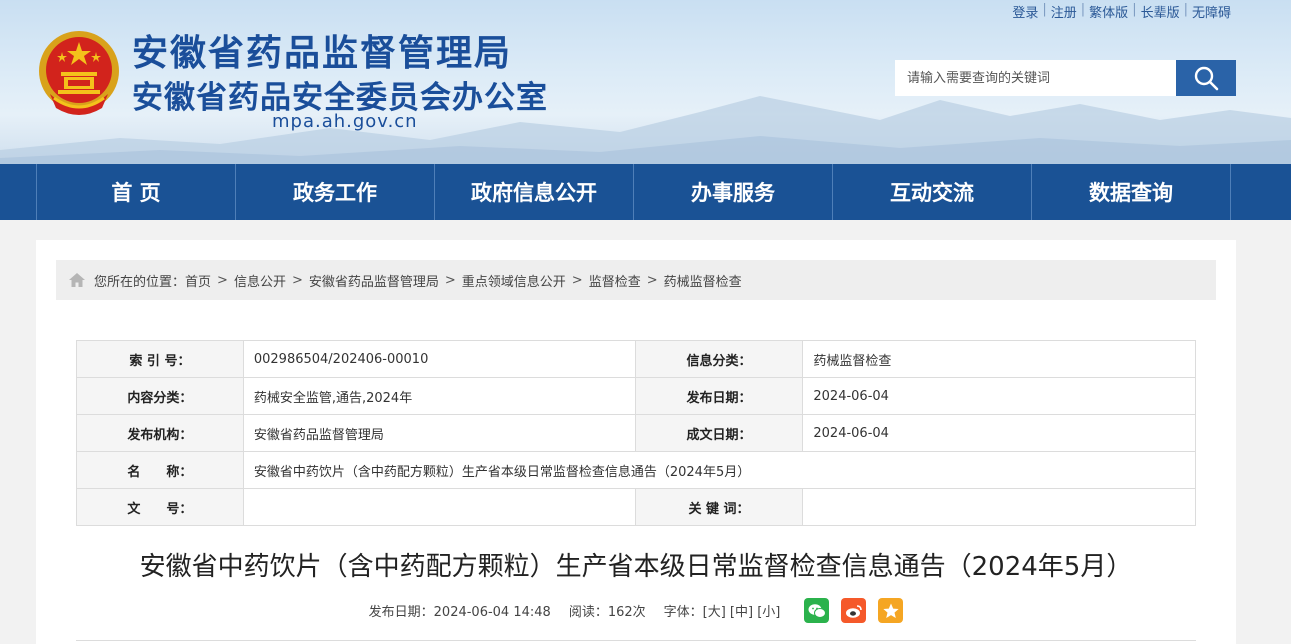 The image size is (1291, 644). What do you see at coordinates (79, 73) in the screenshot?
I see `national-emblem-icon` at bounding box center [79, 73].